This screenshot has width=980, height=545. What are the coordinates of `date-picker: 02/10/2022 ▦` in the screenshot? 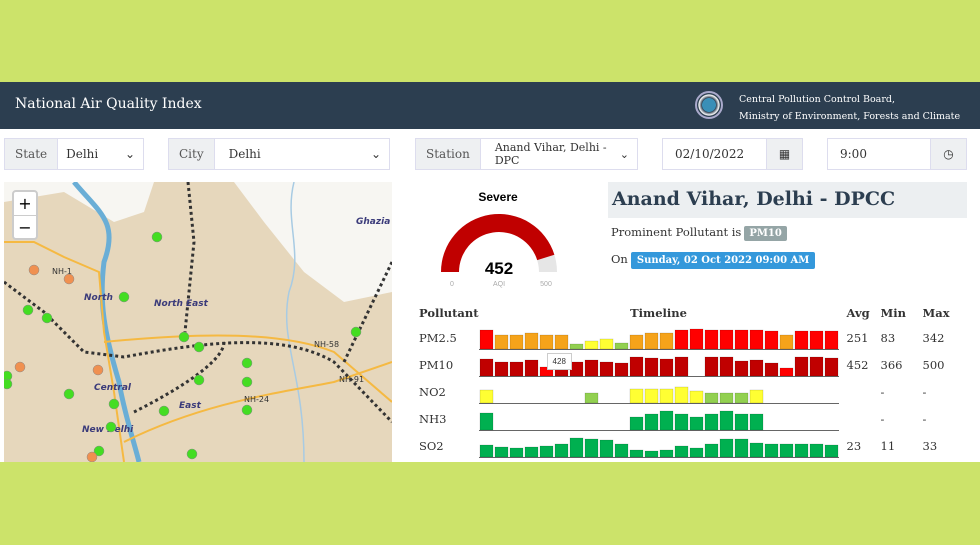 It's located at (732, 154).